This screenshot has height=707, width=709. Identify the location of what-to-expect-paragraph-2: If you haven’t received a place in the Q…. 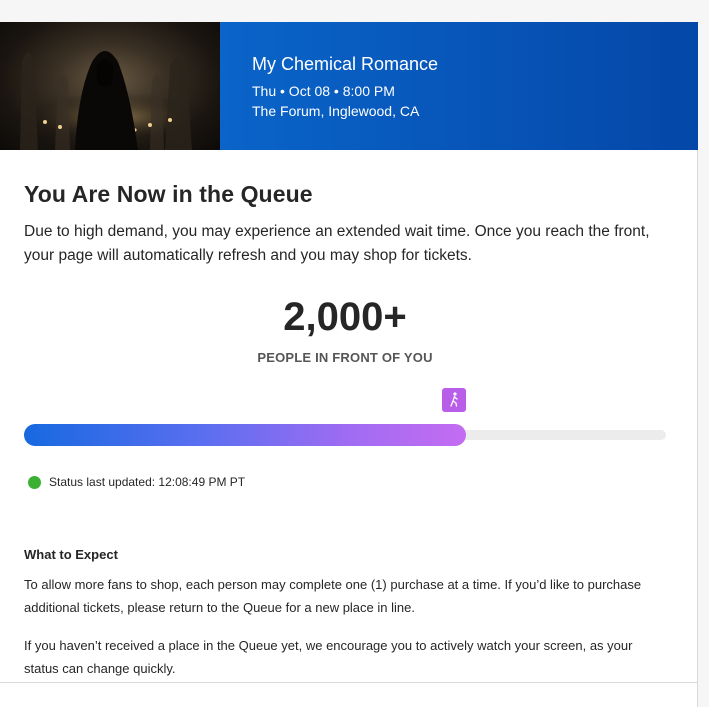
(328, 657).